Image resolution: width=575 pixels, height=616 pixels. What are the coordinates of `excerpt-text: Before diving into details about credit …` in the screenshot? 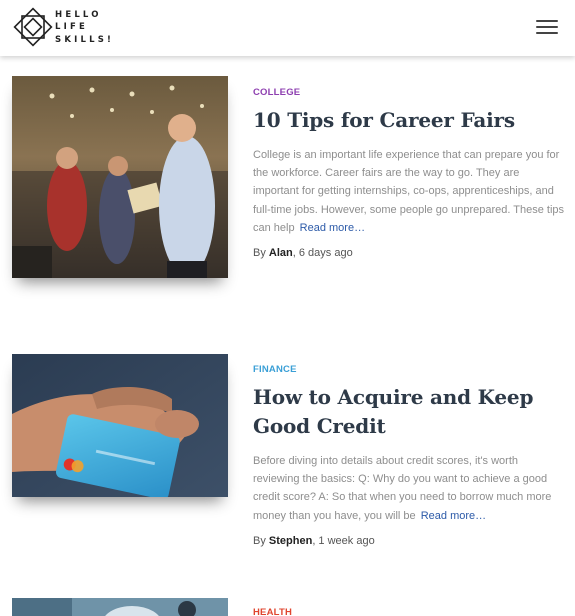 It's located at (402, 488).